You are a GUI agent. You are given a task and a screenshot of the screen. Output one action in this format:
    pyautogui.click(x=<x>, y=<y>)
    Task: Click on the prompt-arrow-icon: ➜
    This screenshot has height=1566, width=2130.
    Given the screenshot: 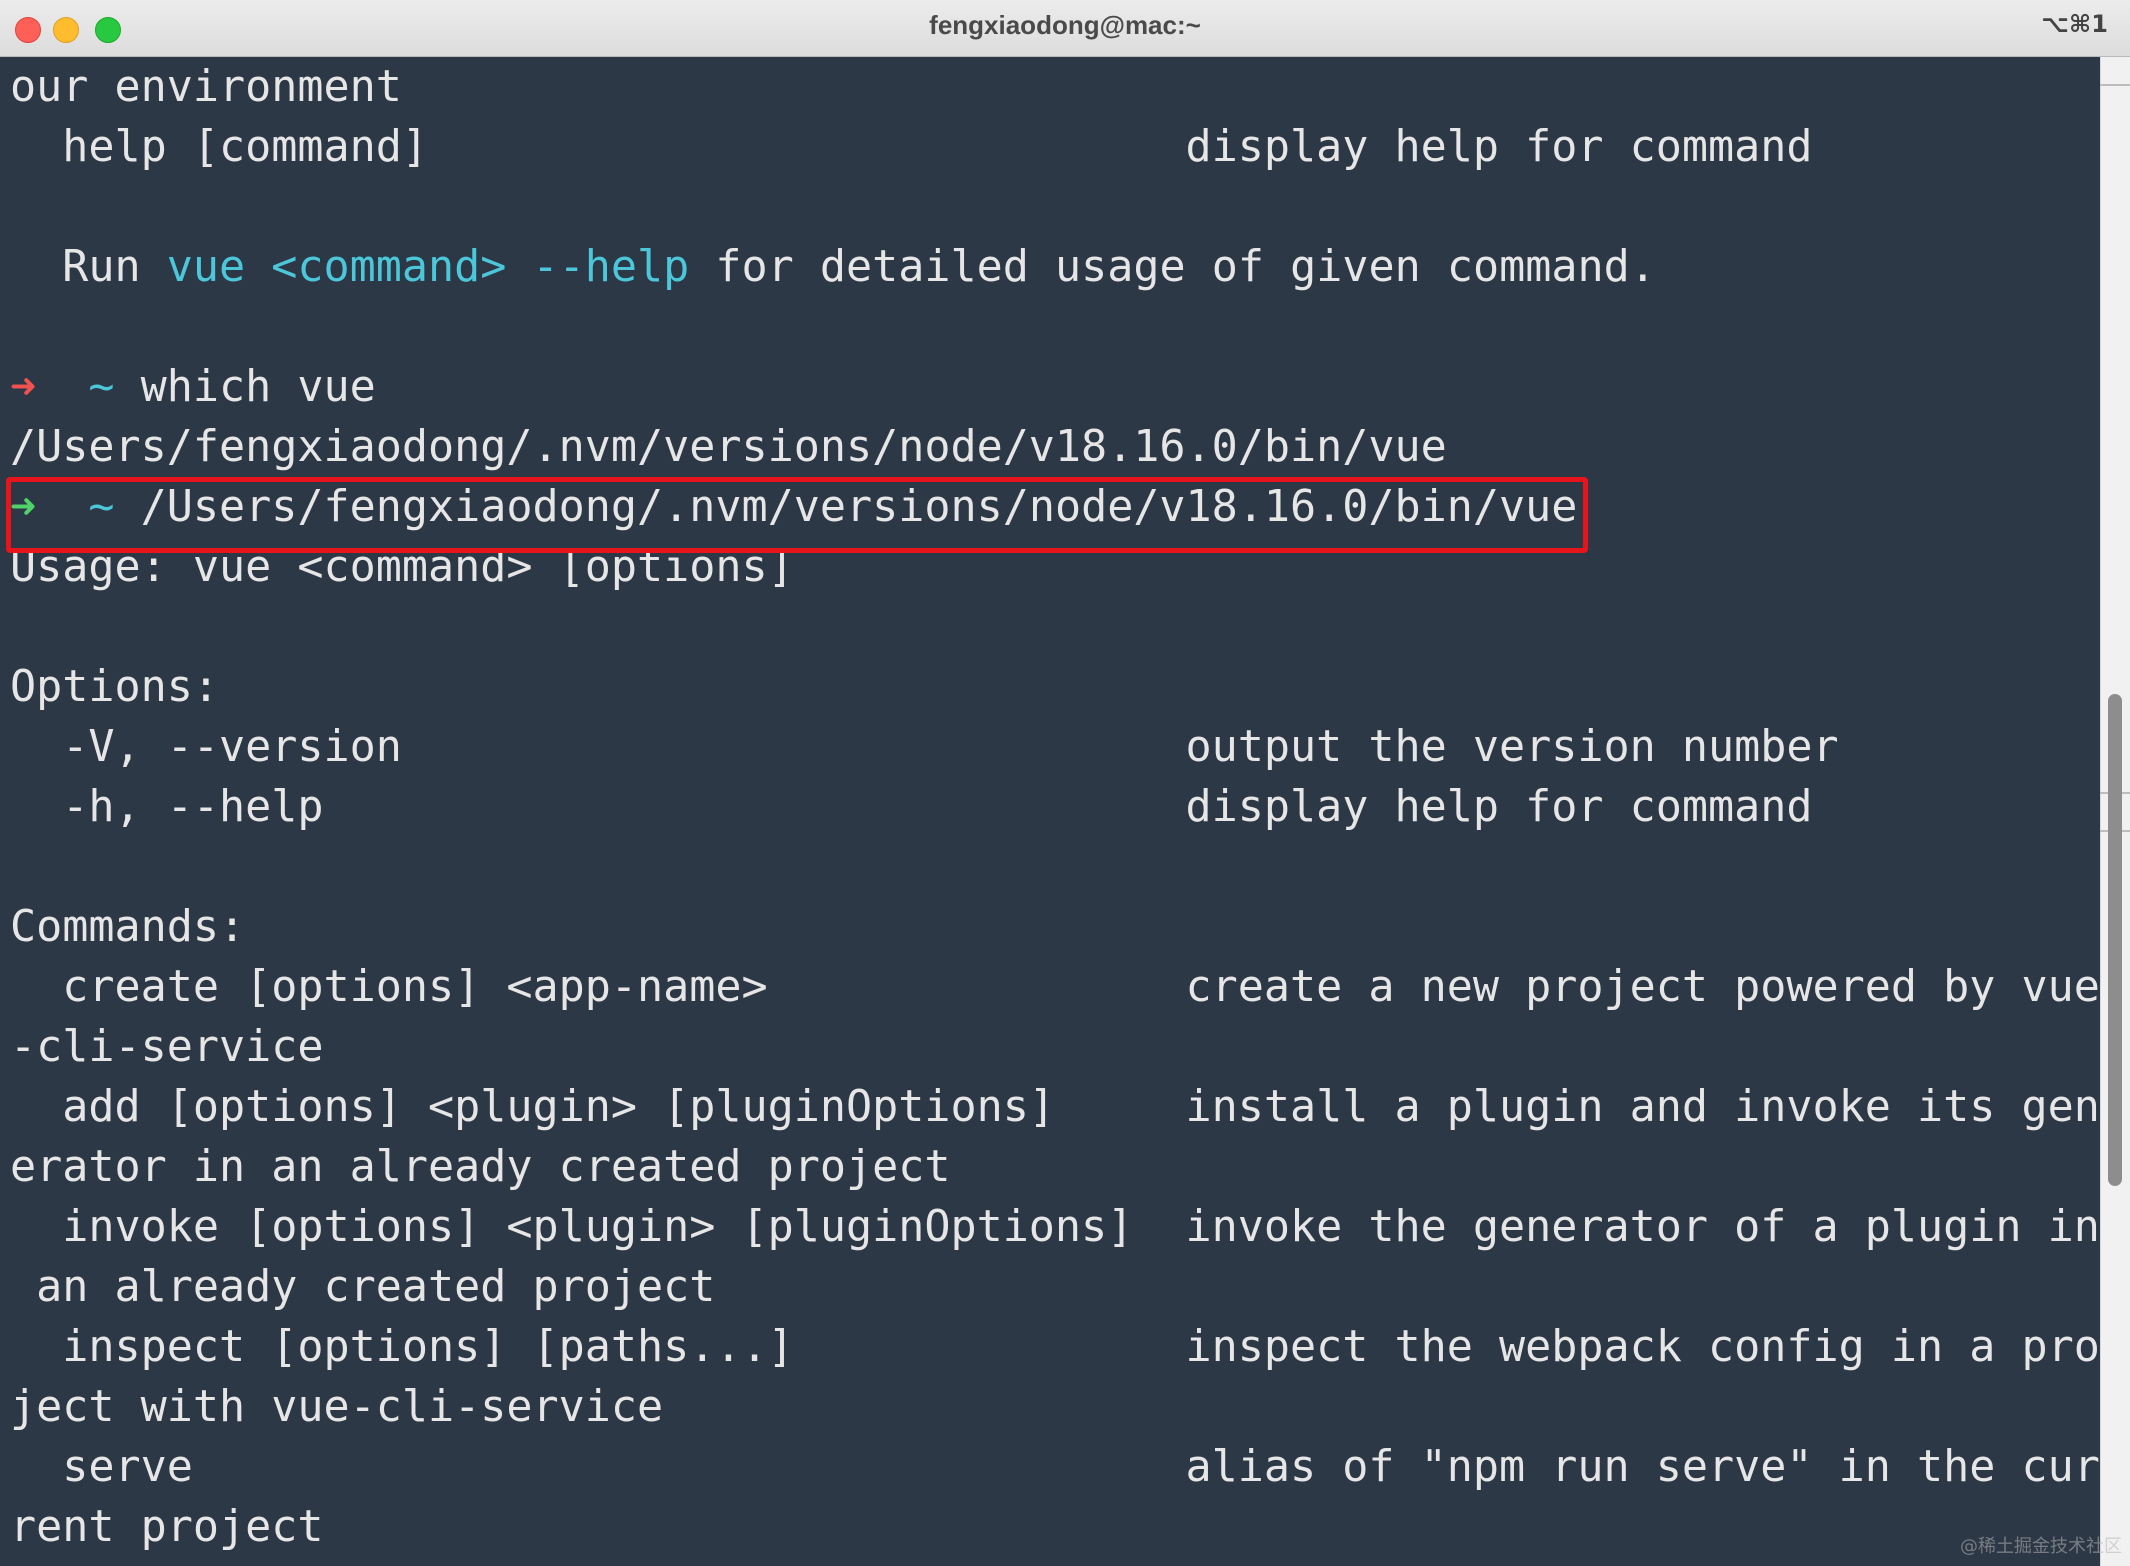 What is the action you would take?
    pyautogui.click(x=23, y=387)
    